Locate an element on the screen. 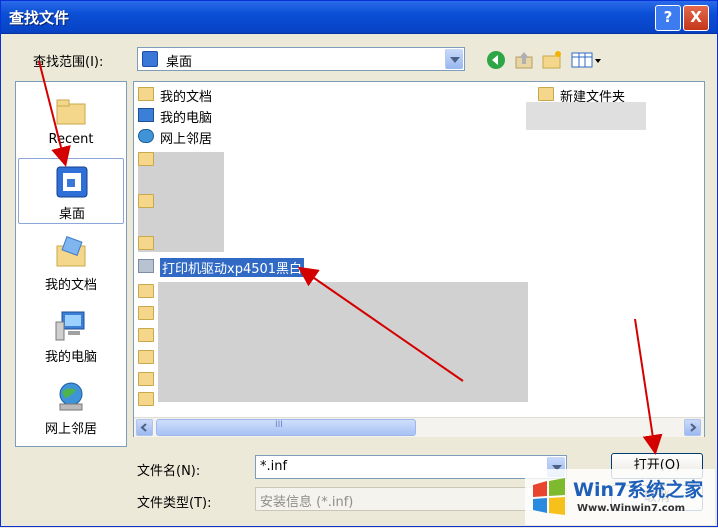 Image resolution: width=718 pixels, height=528 pixels. place-my-computer: 我的电脑 is located at coordinates (71, 335).